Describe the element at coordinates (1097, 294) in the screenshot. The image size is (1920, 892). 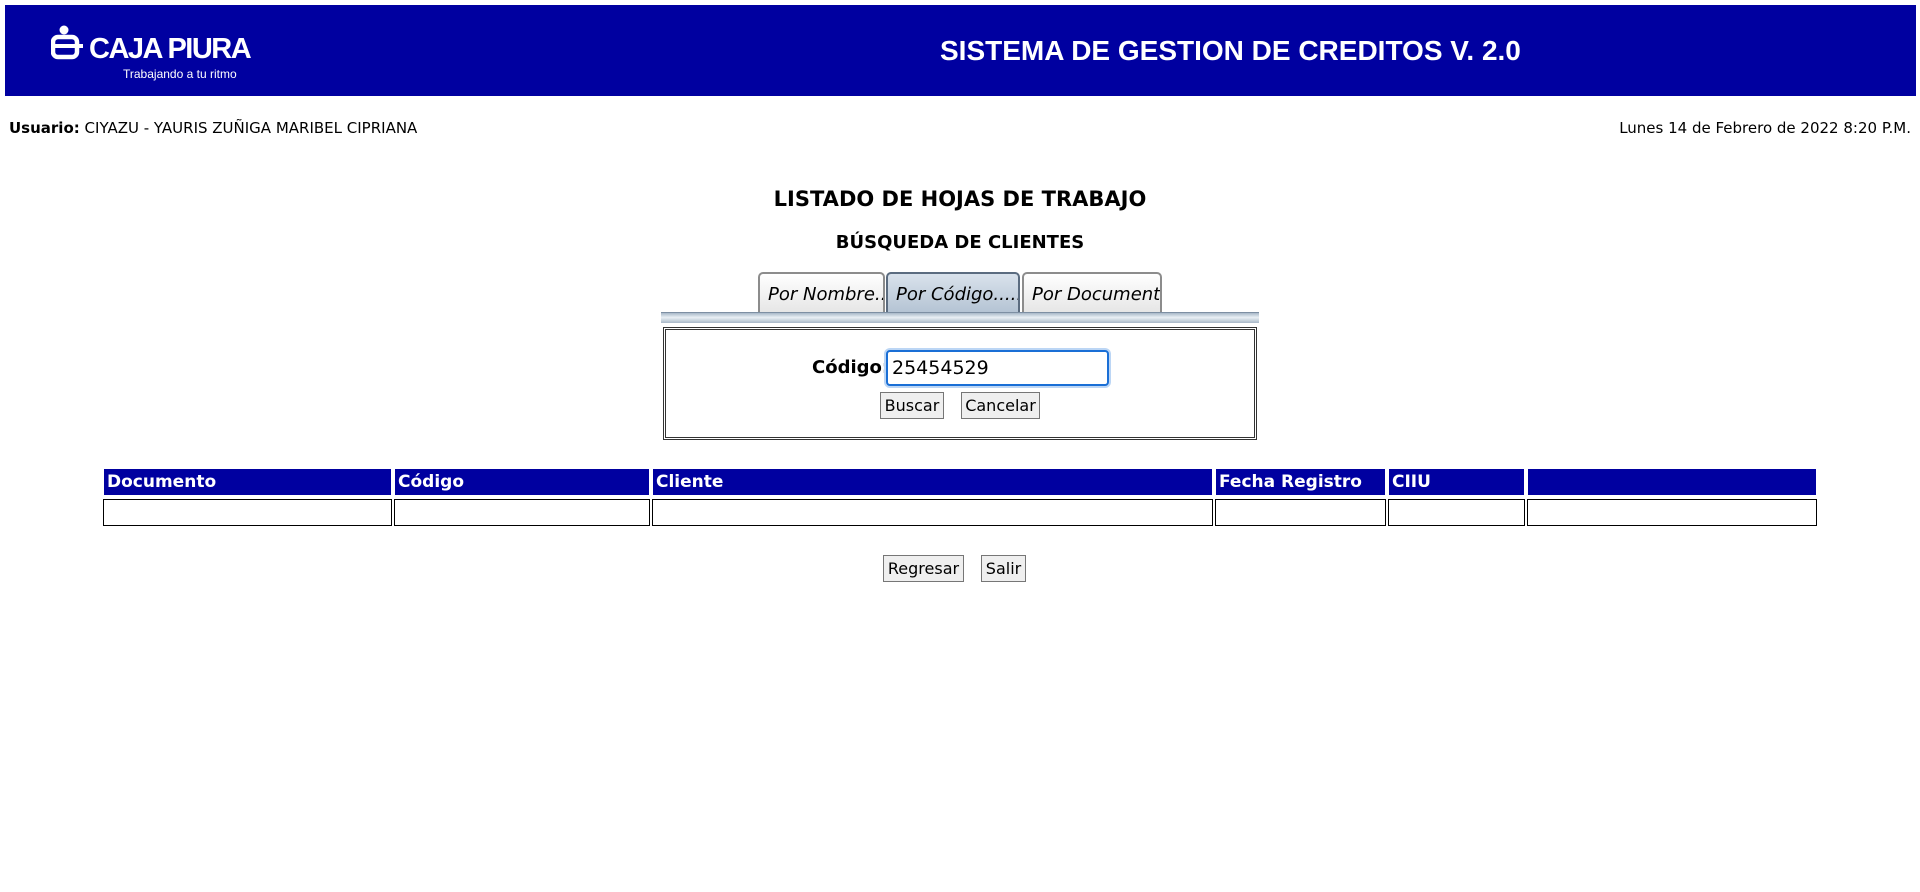
I see `tab-label: Por Documento` at that location.